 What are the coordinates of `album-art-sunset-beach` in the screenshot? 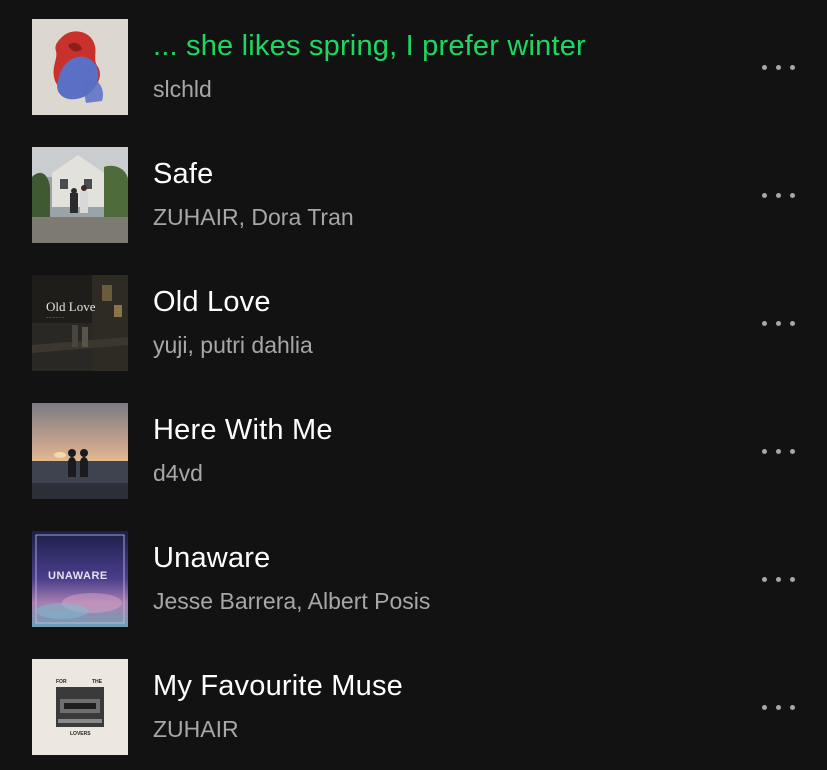 It's located at (80, 451).